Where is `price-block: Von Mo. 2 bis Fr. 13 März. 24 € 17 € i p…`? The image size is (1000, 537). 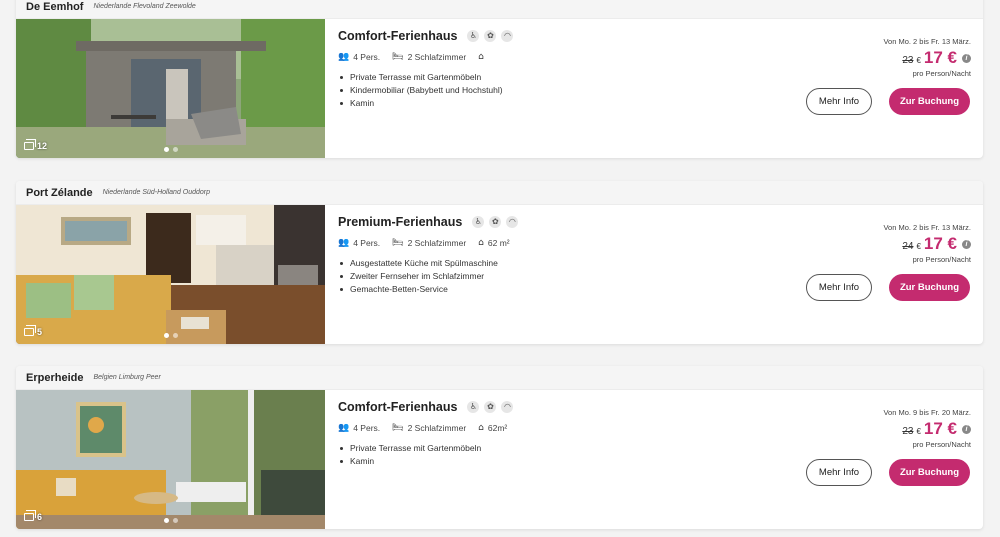 price-block: Von Mo. 2 bis Fr. 13 März. 24 € 17 € i p… is located at coordinates (927, 243).